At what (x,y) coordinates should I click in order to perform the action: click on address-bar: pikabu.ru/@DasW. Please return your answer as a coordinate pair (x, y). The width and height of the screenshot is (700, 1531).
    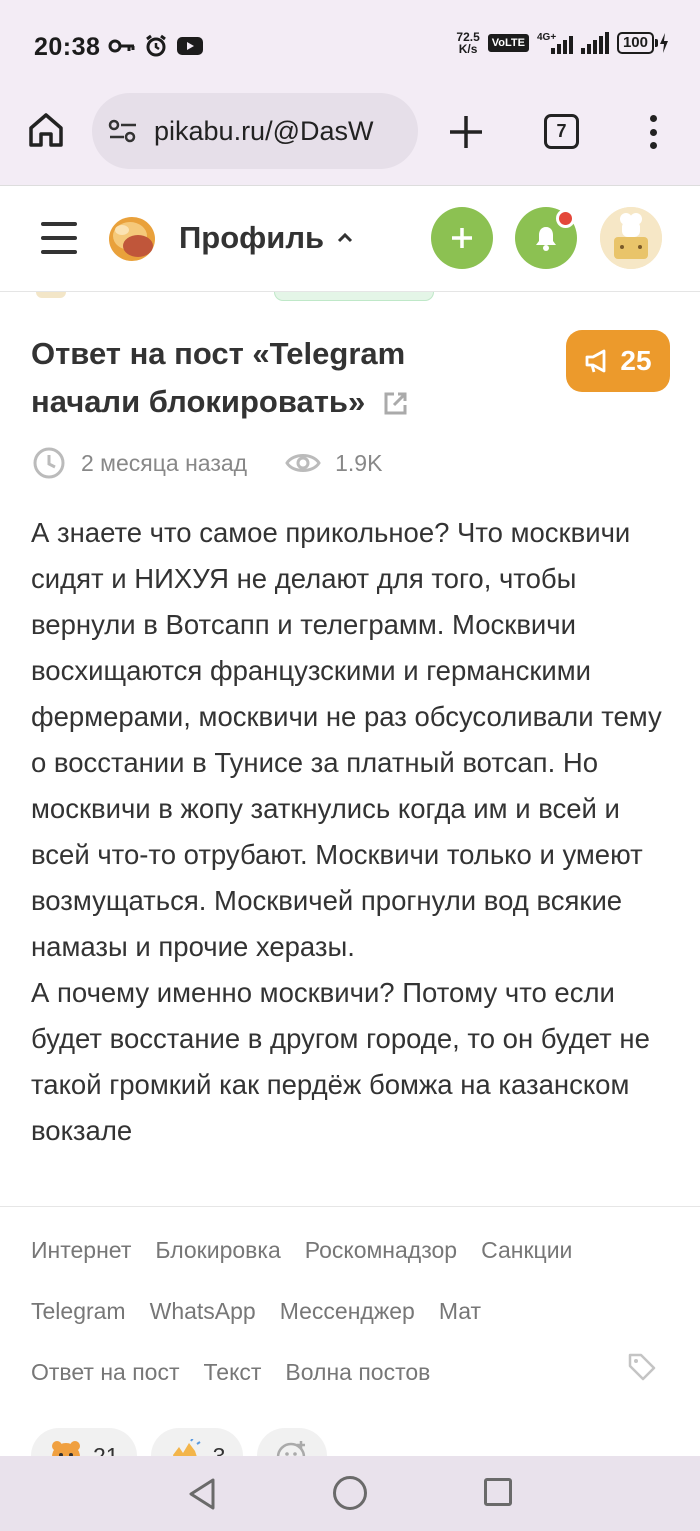
    Looking at the image, I should click on (255, 131).